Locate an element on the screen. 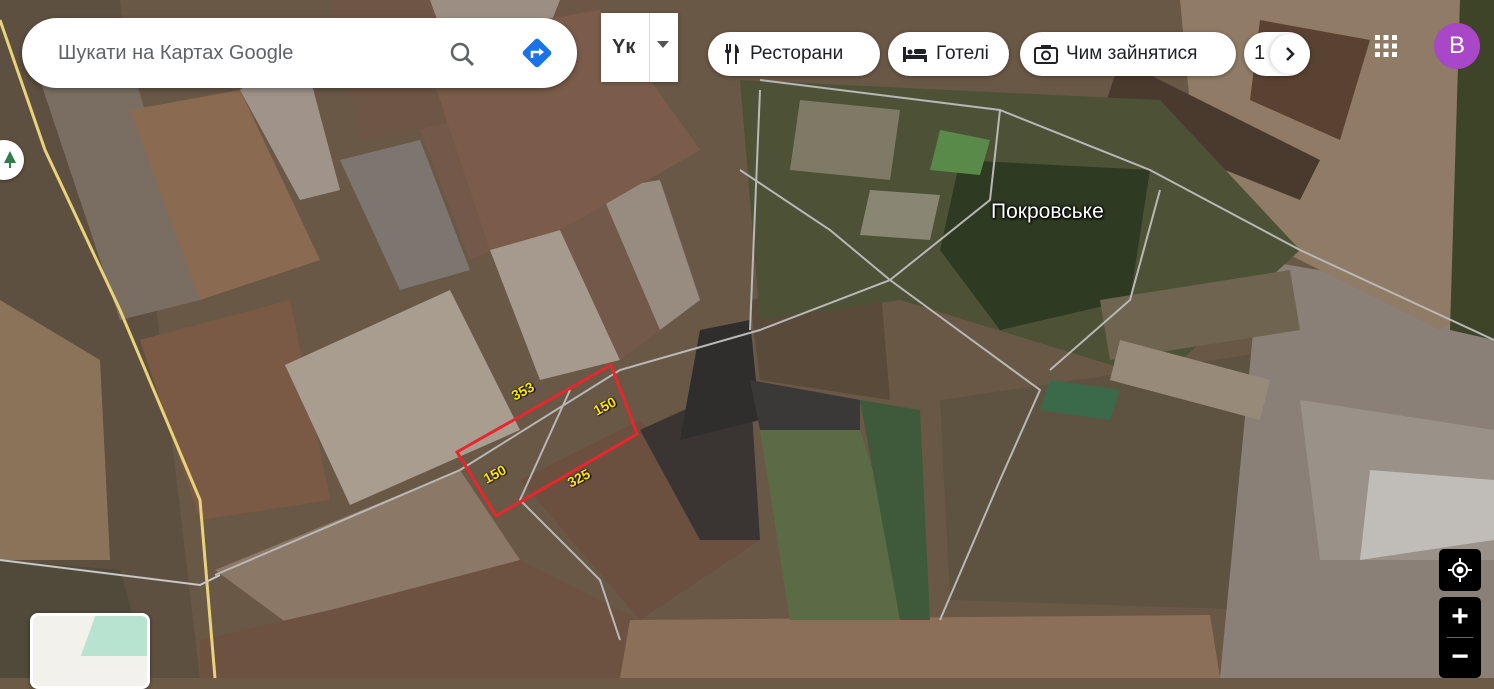 This screenshot has width=1494, height=689. chip-restaurants: Ресторани is located at coordinates (794, 54).